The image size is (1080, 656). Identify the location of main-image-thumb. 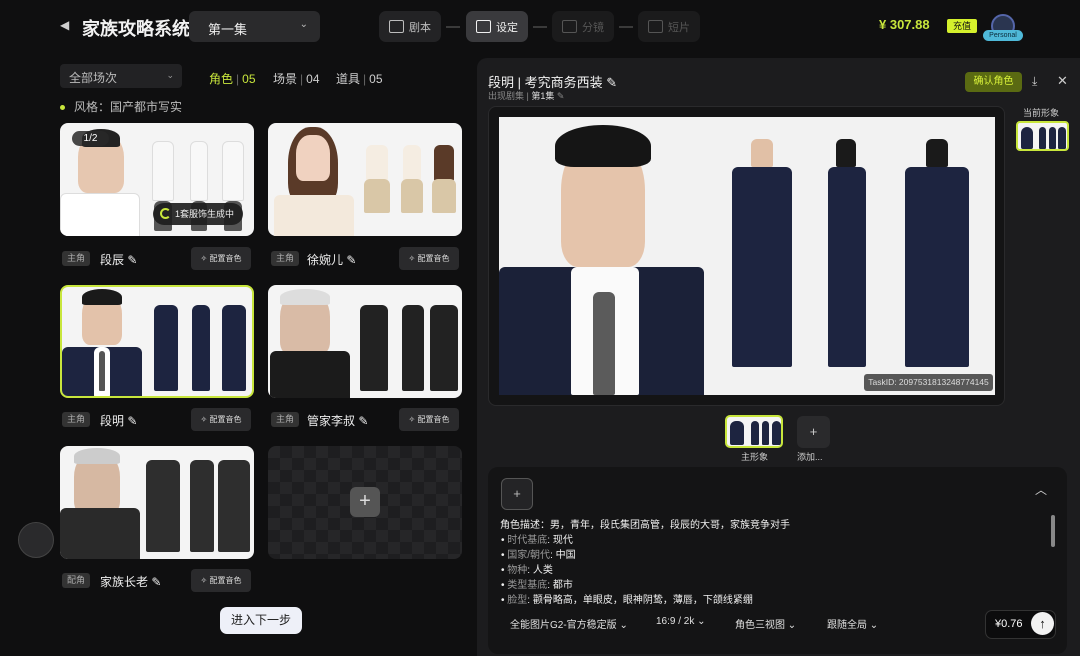
(754, 431).